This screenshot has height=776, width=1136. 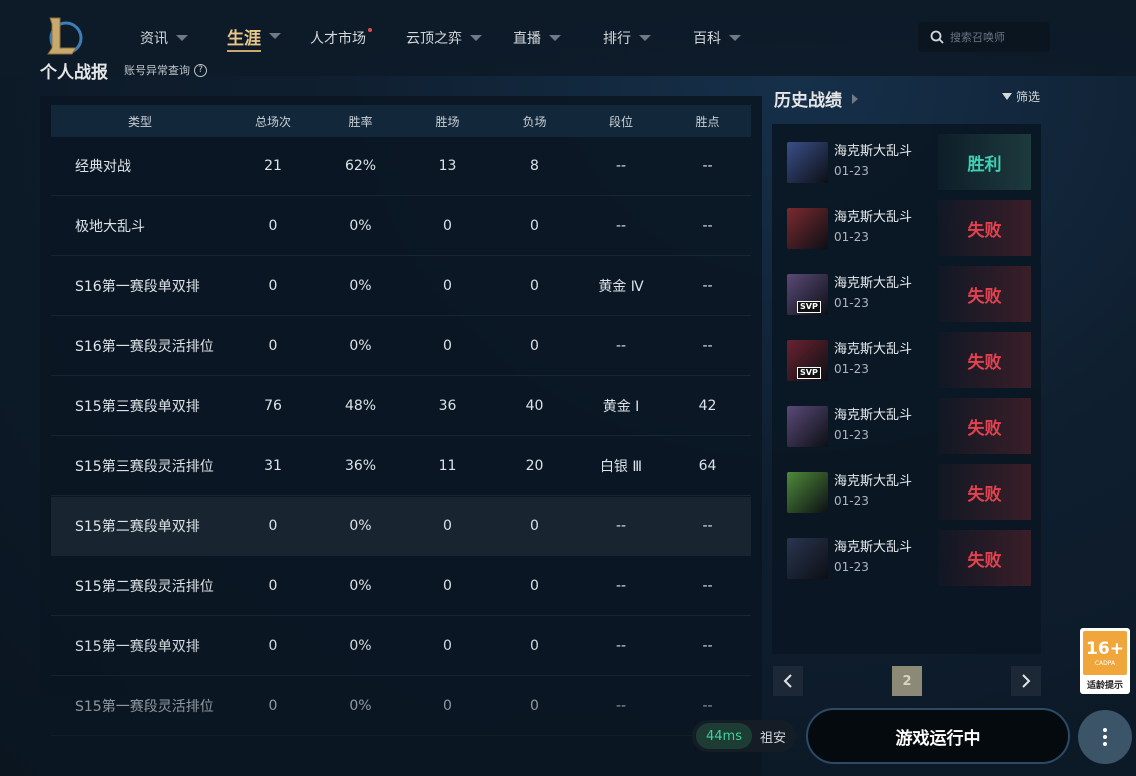 I want to click on ping-value: 44ms, so click(x=724, y=736).